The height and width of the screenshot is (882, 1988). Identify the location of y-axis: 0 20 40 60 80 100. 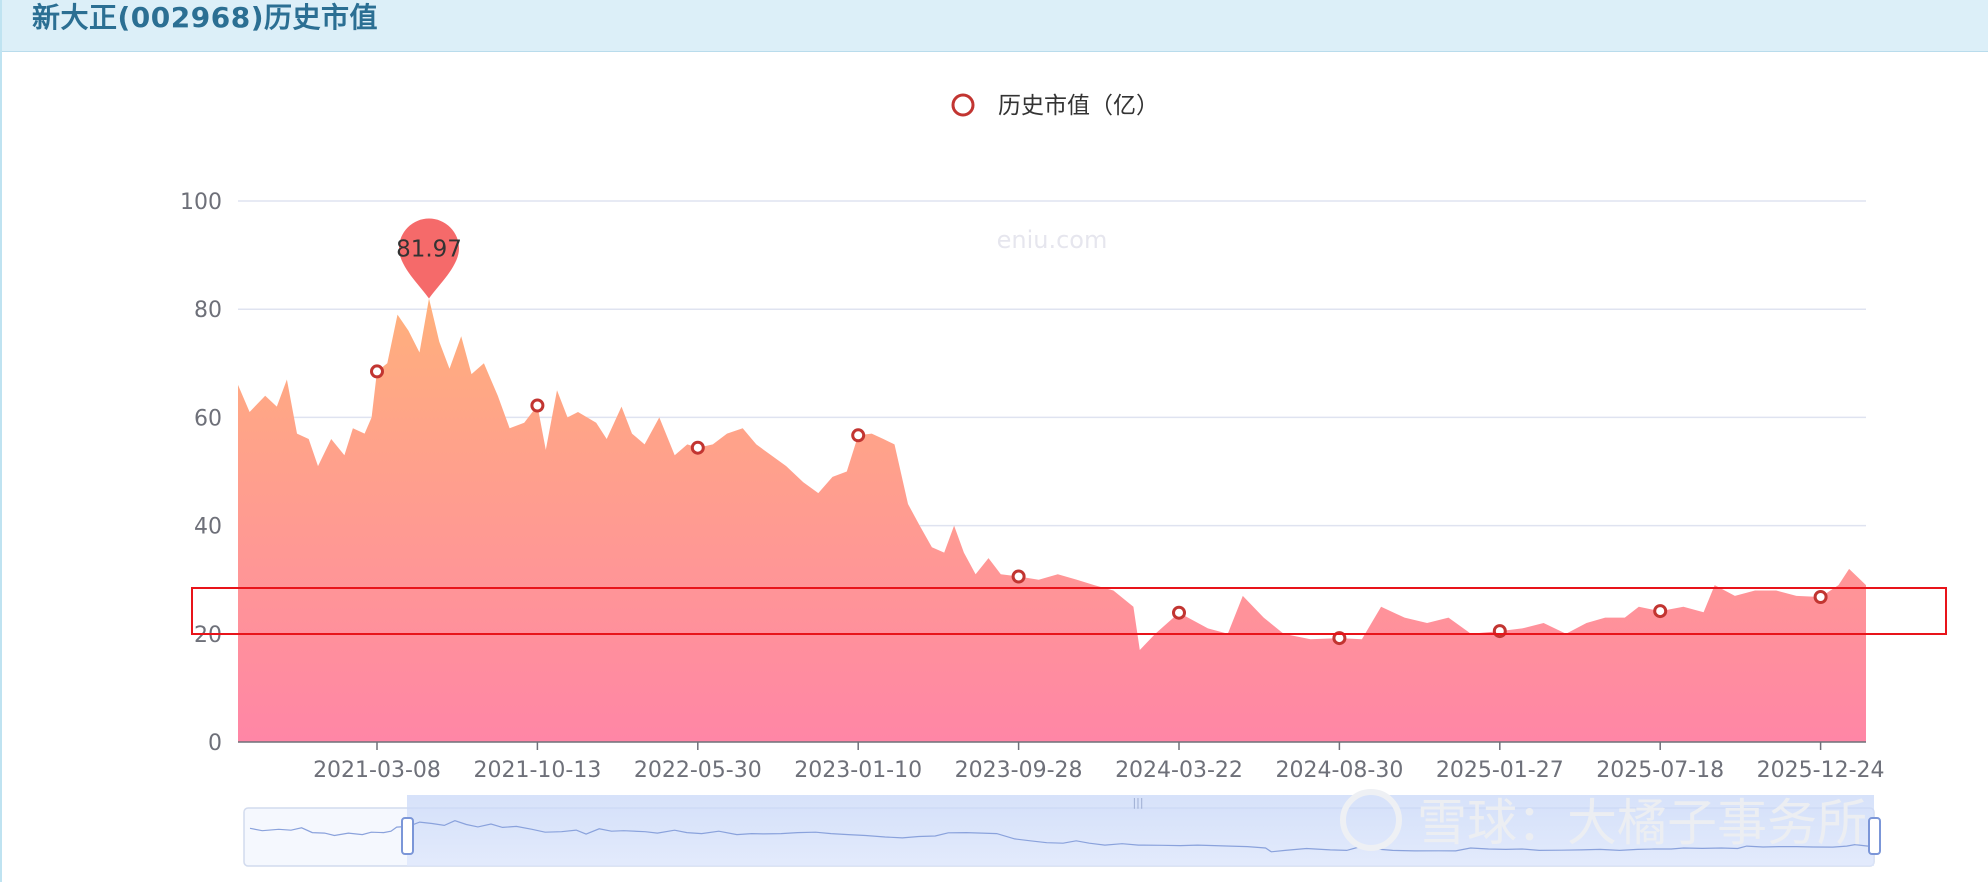
(201, 473).